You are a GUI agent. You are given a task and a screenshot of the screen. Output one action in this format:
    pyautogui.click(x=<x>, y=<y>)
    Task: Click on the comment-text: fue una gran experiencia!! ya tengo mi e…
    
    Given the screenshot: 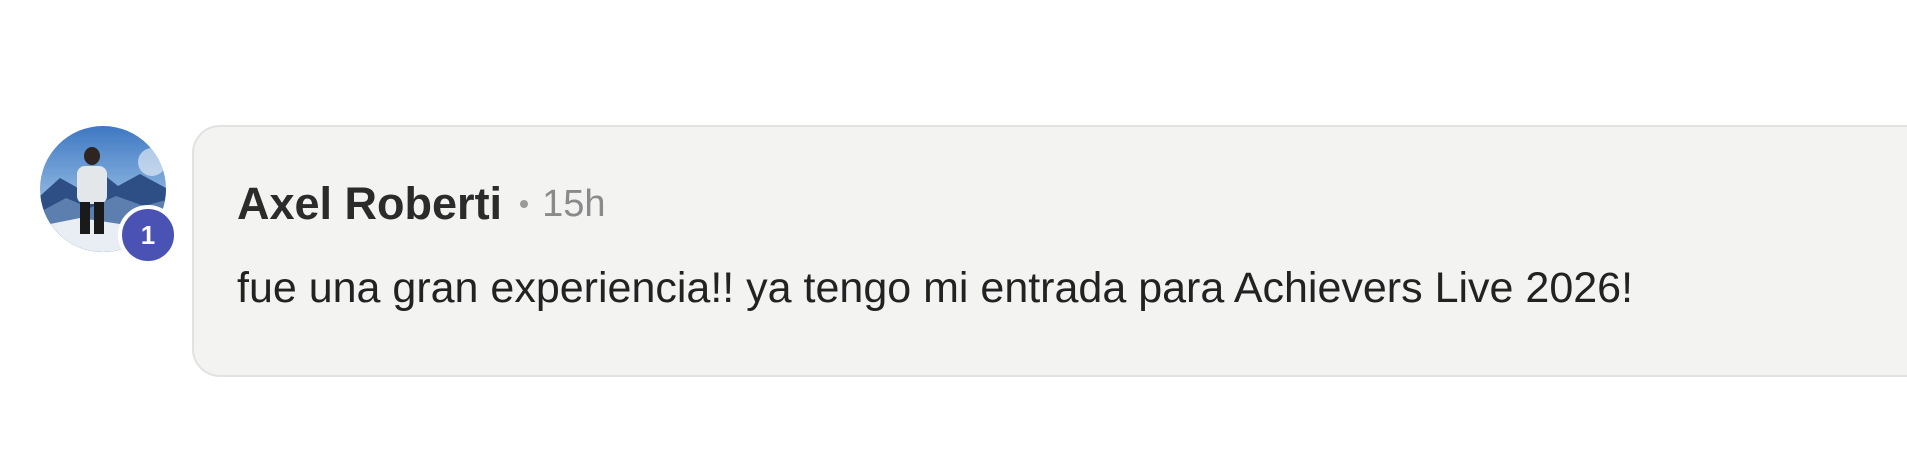 What is the action you would take?
    pyautogui.click(x=935, y=288)
    